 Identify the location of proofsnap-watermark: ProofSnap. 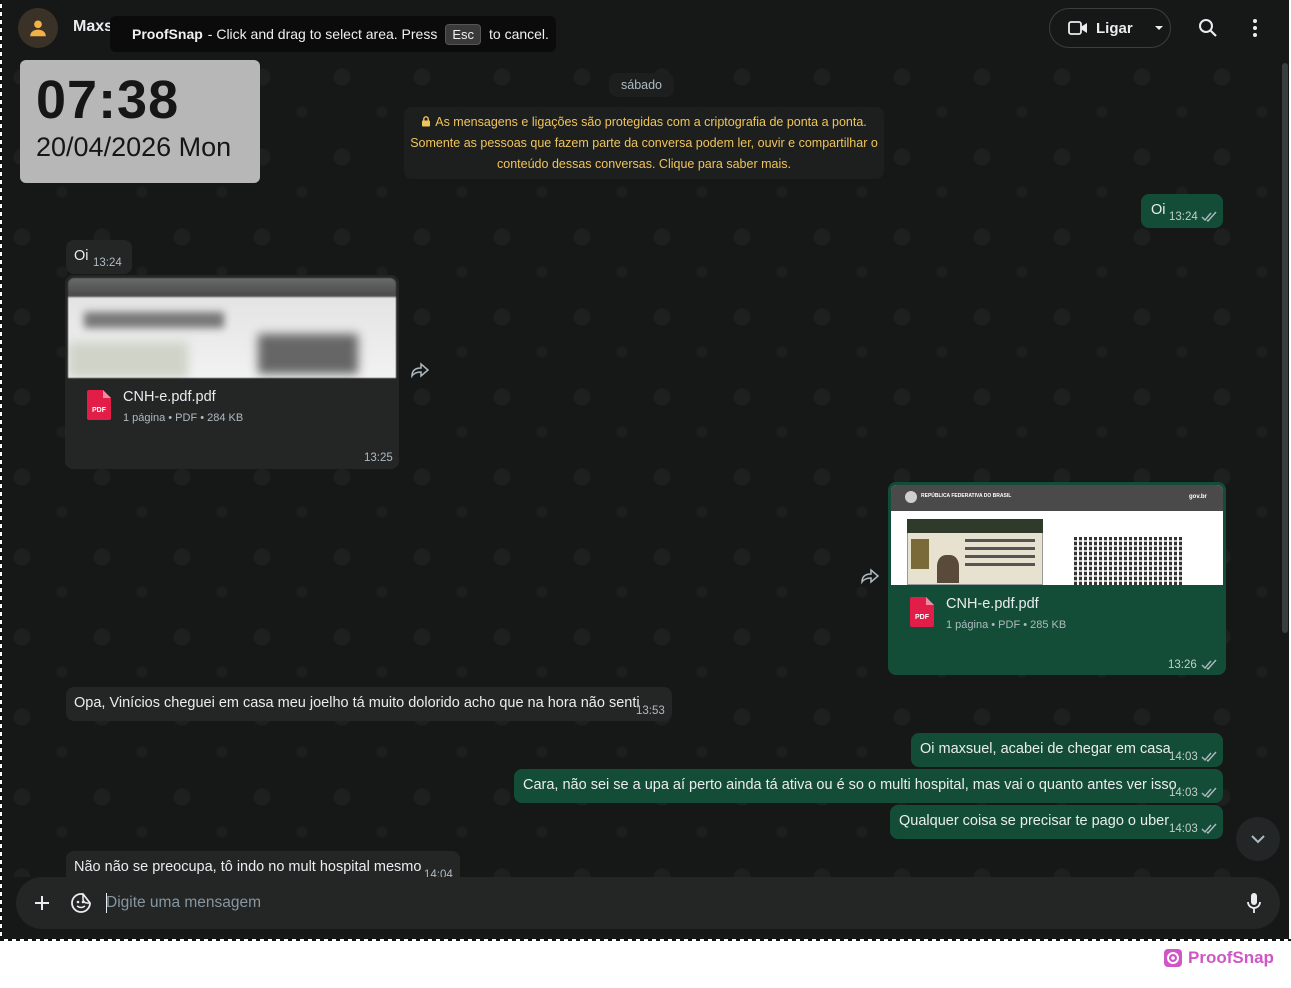
(1218, 958).